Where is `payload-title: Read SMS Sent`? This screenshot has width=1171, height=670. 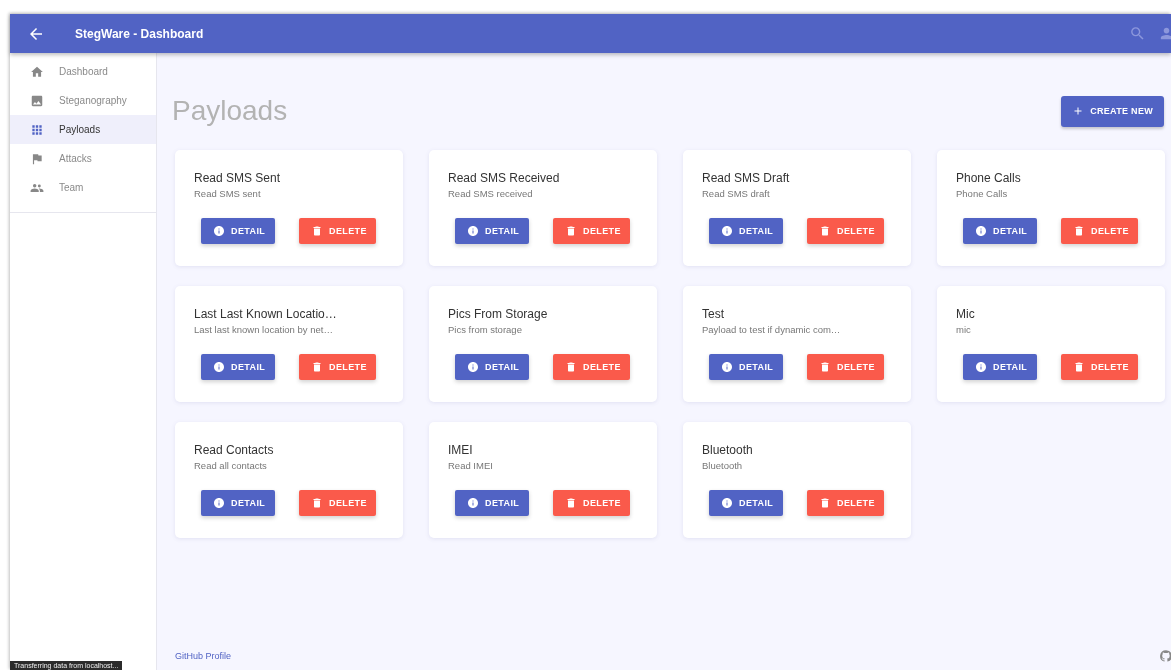
payload-title: Read SMS Sent is located at coordinates (238, 178).